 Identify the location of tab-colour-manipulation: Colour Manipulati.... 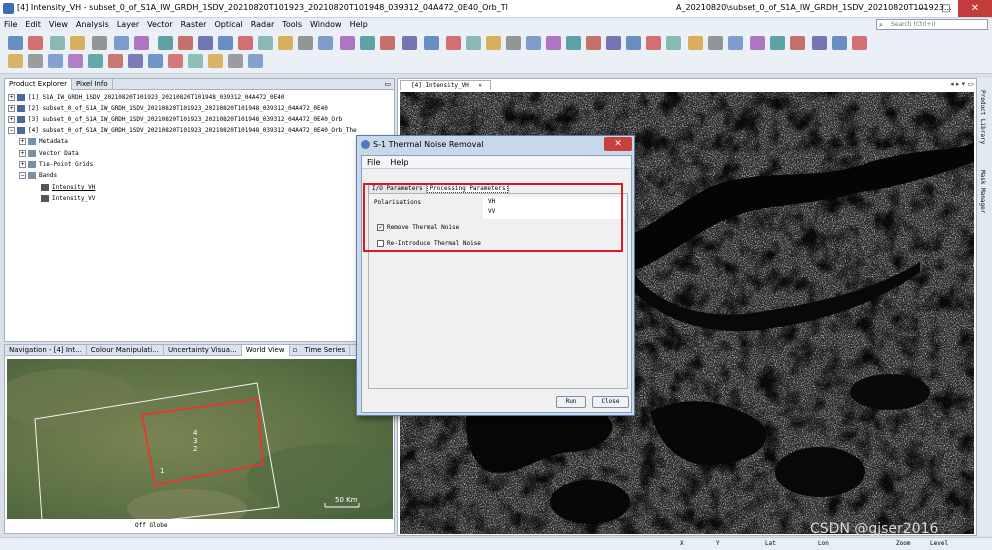
(125, 350).